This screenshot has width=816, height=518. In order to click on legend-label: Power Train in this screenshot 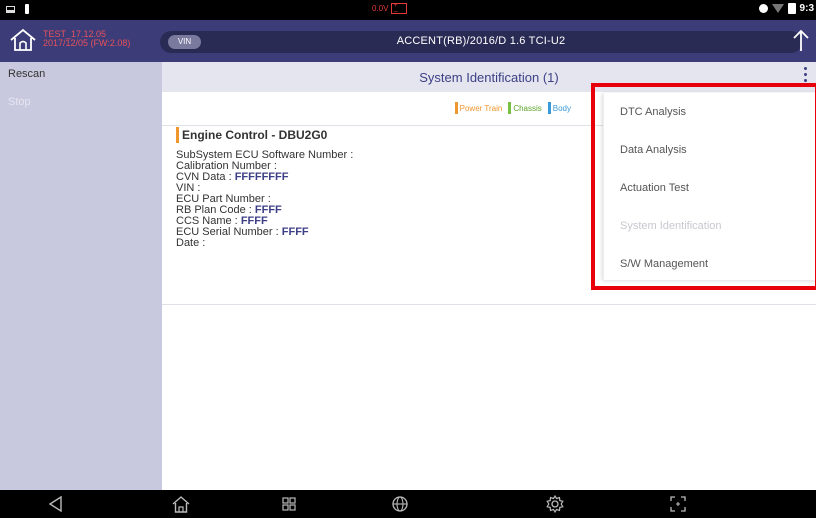, I will do `click(481, 108)`.